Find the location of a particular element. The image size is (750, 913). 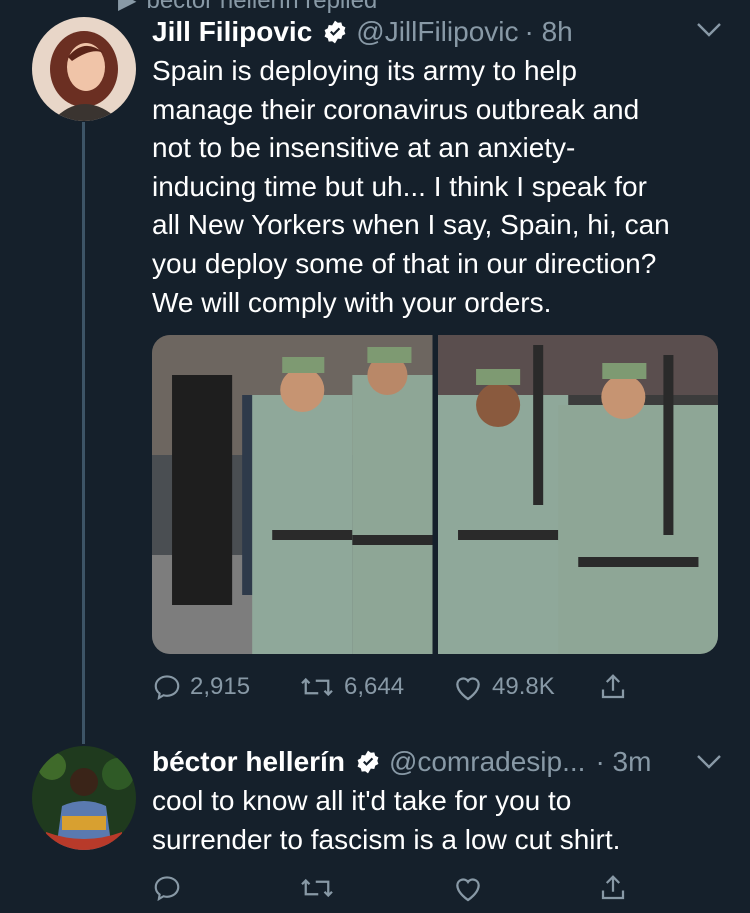

like-button is located at coordinates (472, 888).